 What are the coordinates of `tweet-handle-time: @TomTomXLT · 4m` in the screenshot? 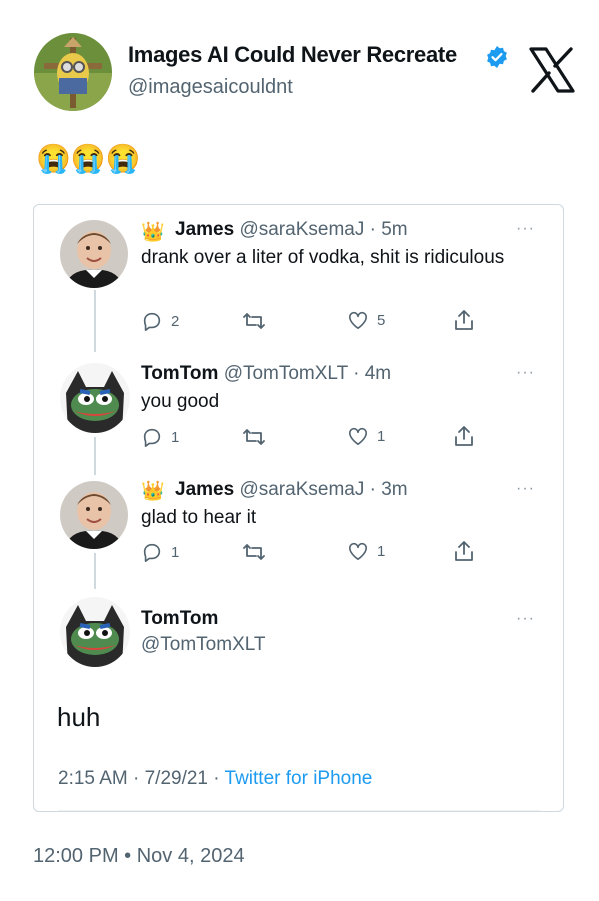 It's located at (307, 373).